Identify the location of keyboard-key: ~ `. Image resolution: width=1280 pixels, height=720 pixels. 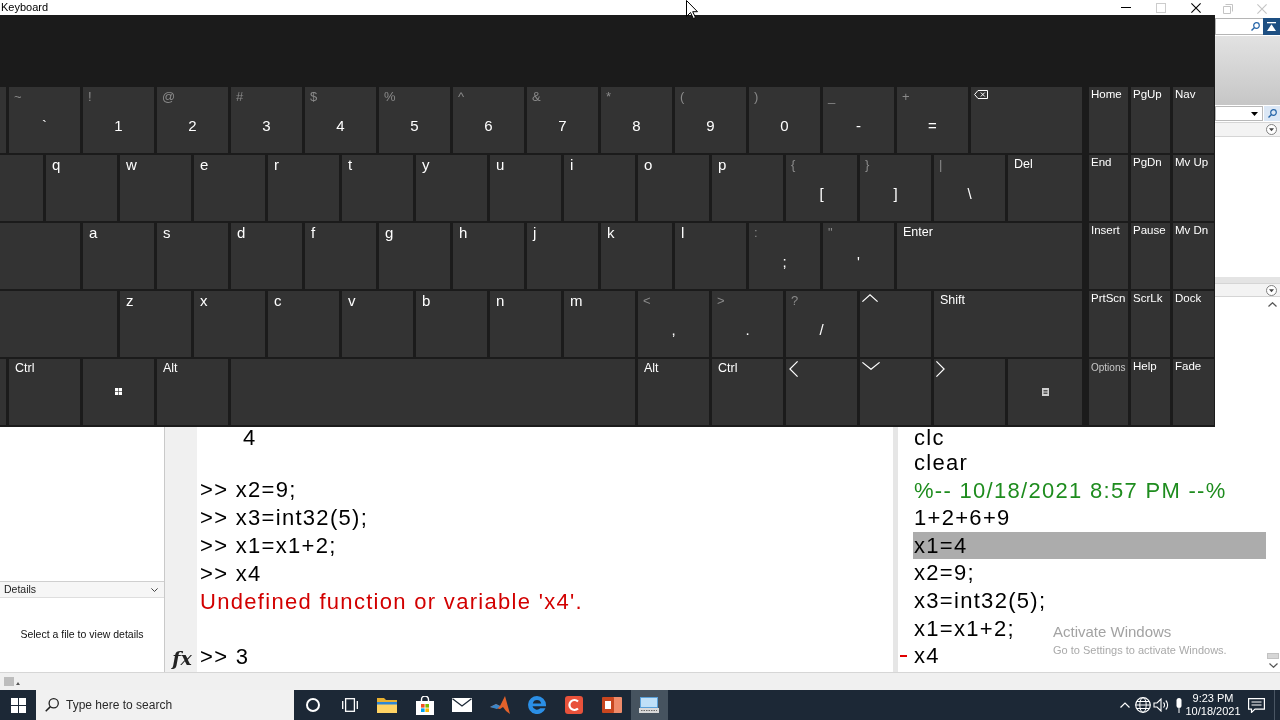
(44, 120).